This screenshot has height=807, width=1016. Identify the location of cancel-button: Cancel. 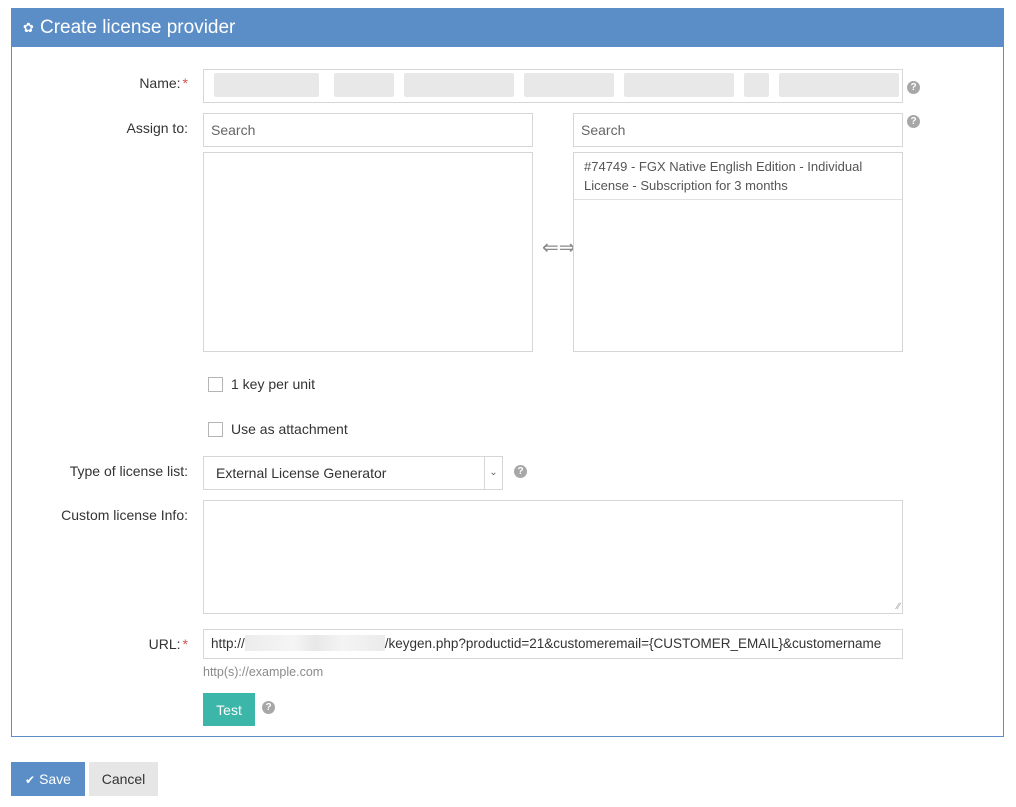
(123, 779).